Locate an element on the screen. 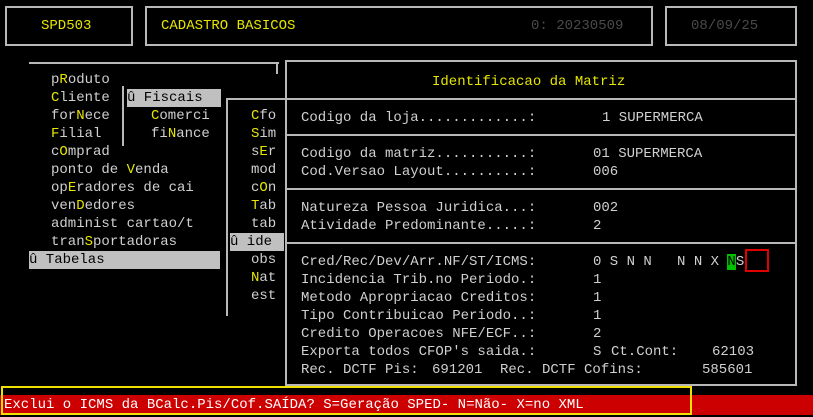 This screenshot has height=417, width=813. credop-label: Credito Operacoes NFE/ECF..: is located at coordinates (419, 334).